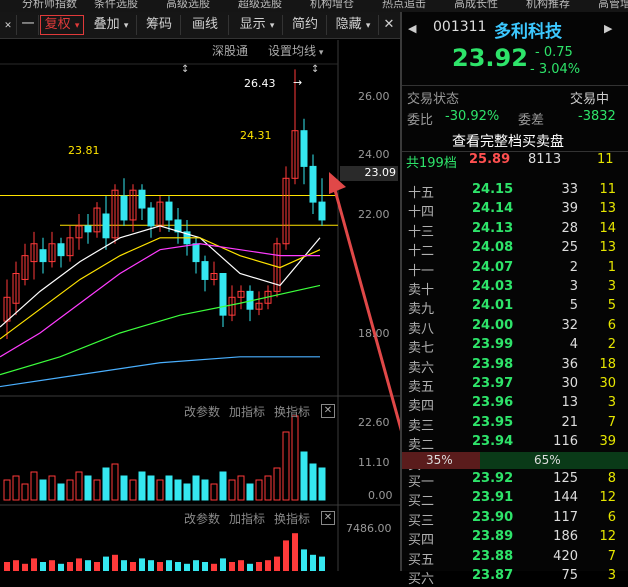 The width and height of the screenshot is (628, 587). What do you see at coordinates (196, 253) in the screenshot?
I see `candle-body` at bounding box center [196, 253].